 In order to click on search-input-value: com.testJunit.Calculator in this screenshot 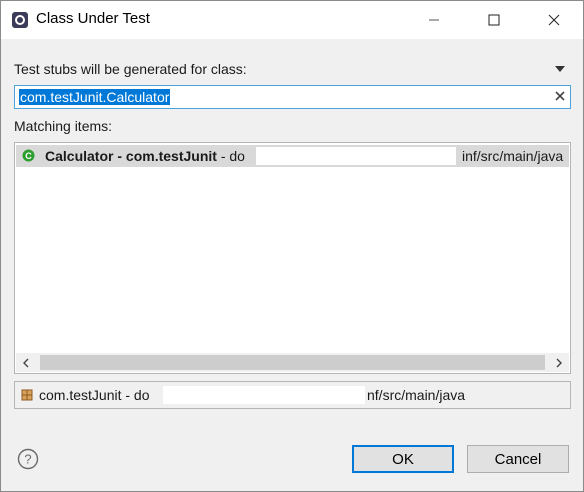, I will do `click(95, 97)`.